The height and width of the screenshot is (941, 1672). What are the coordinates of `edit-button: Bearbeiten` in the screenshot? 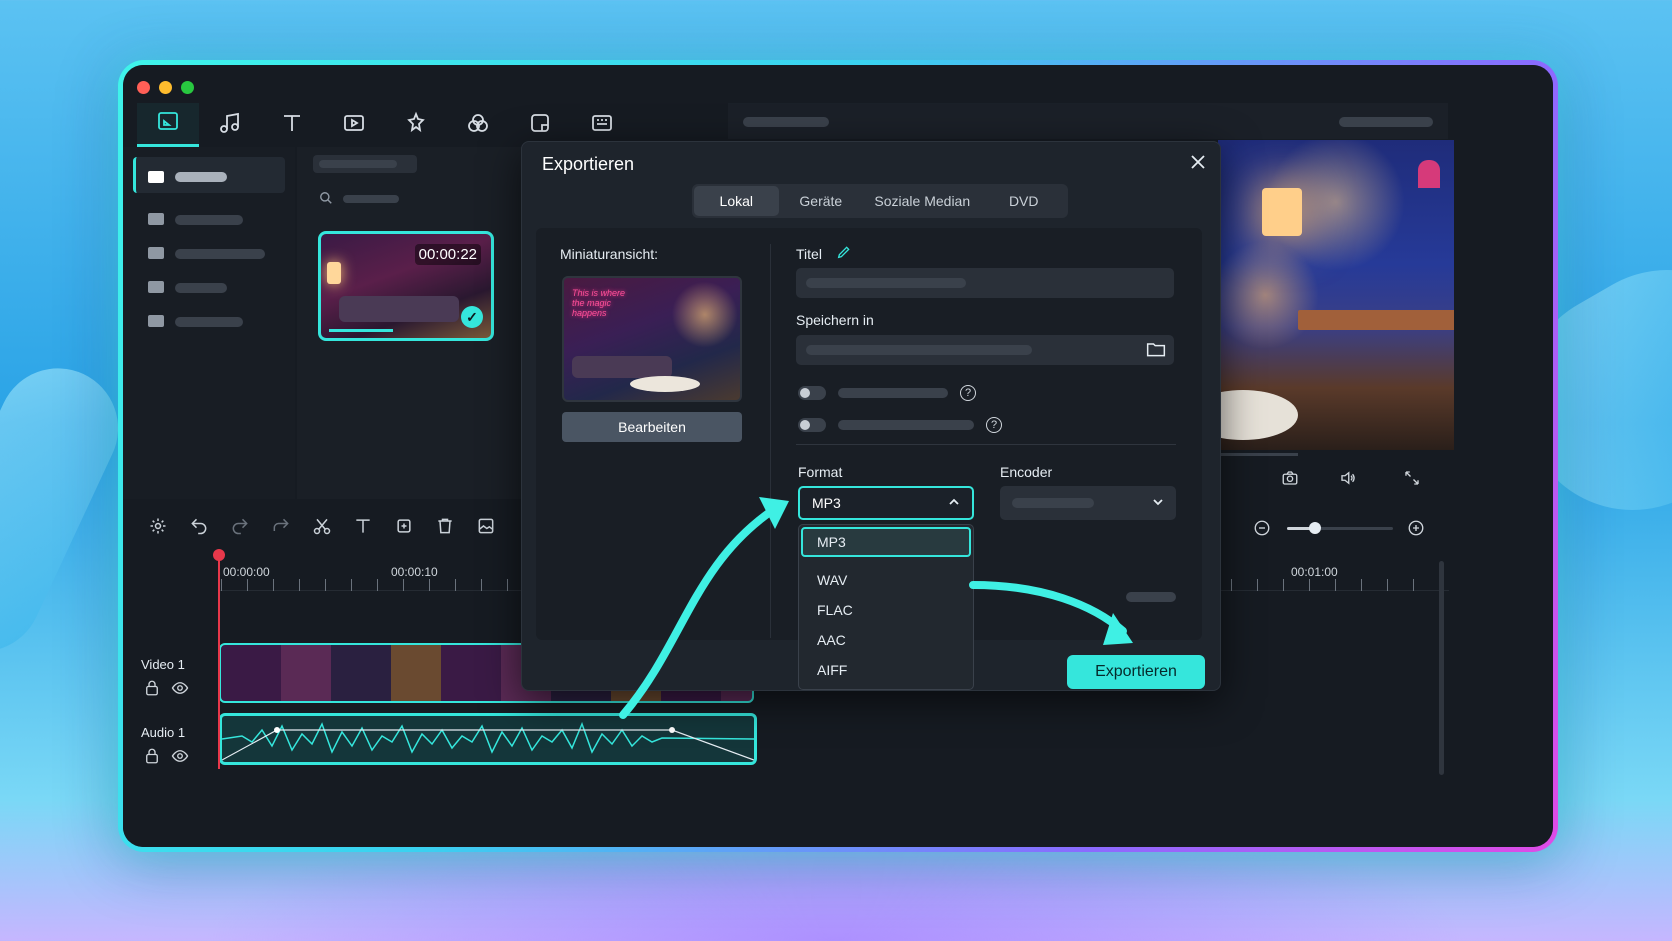 It's located at (652, 427).